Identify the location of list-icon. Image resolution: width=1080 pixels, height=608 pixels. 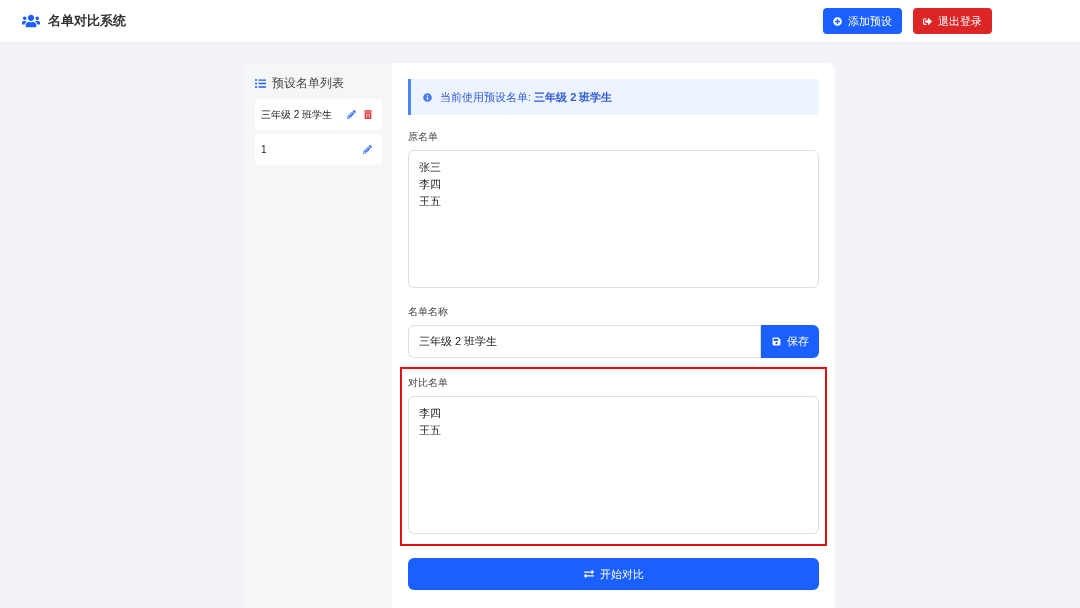
(260, 83).